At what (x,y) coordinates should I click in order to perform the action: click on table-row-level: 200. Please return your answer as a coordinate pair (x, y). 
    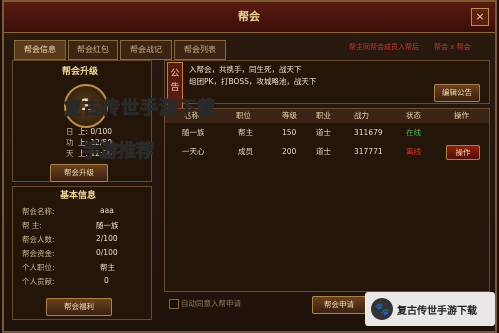
    Looking at the image, I should click on (289, 151).